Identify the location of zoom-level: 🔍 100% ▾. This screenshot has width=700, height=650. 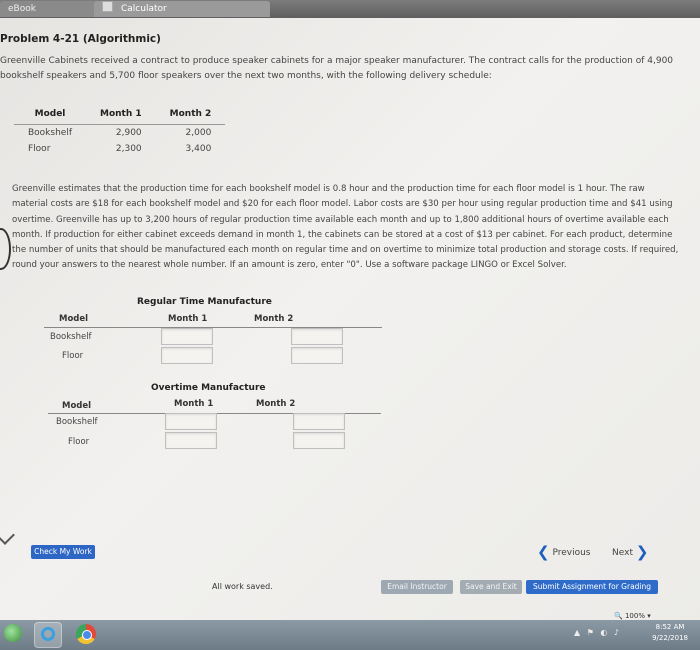
(632, 616).